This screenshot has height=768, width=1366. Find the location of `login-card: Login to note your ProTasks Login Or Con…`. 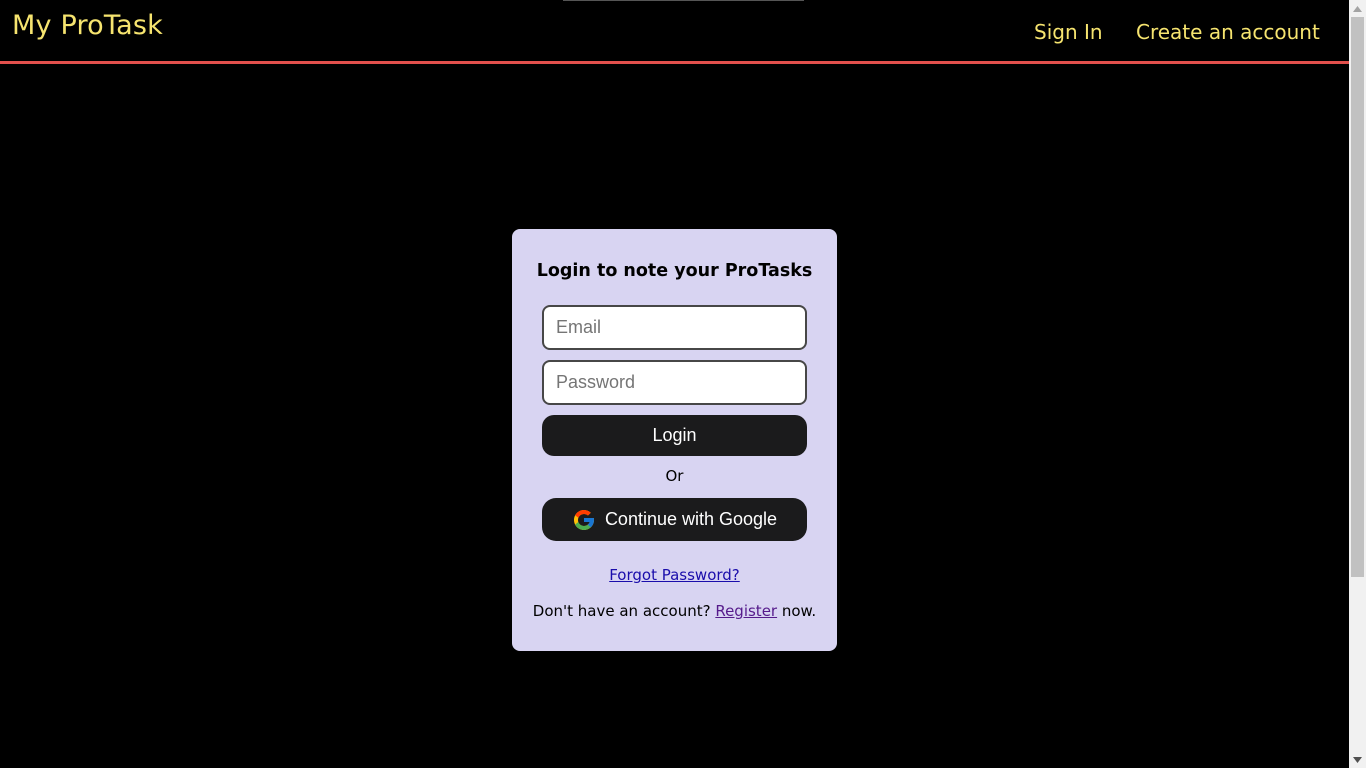

login-card: Login to note your ProTasks Login Or Con… is located at coordinates (674, 440).